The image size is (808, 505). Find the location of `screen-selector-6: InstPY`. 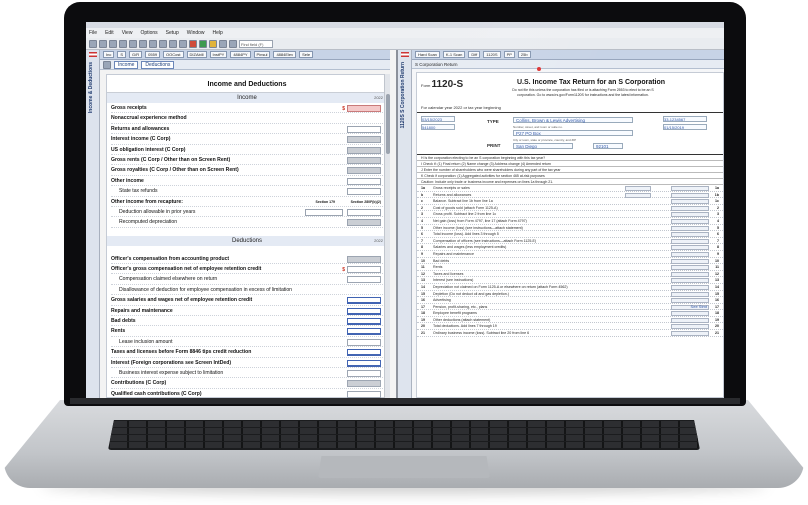

screen-selector-6: InstPY is located at coordinates (218, 54).